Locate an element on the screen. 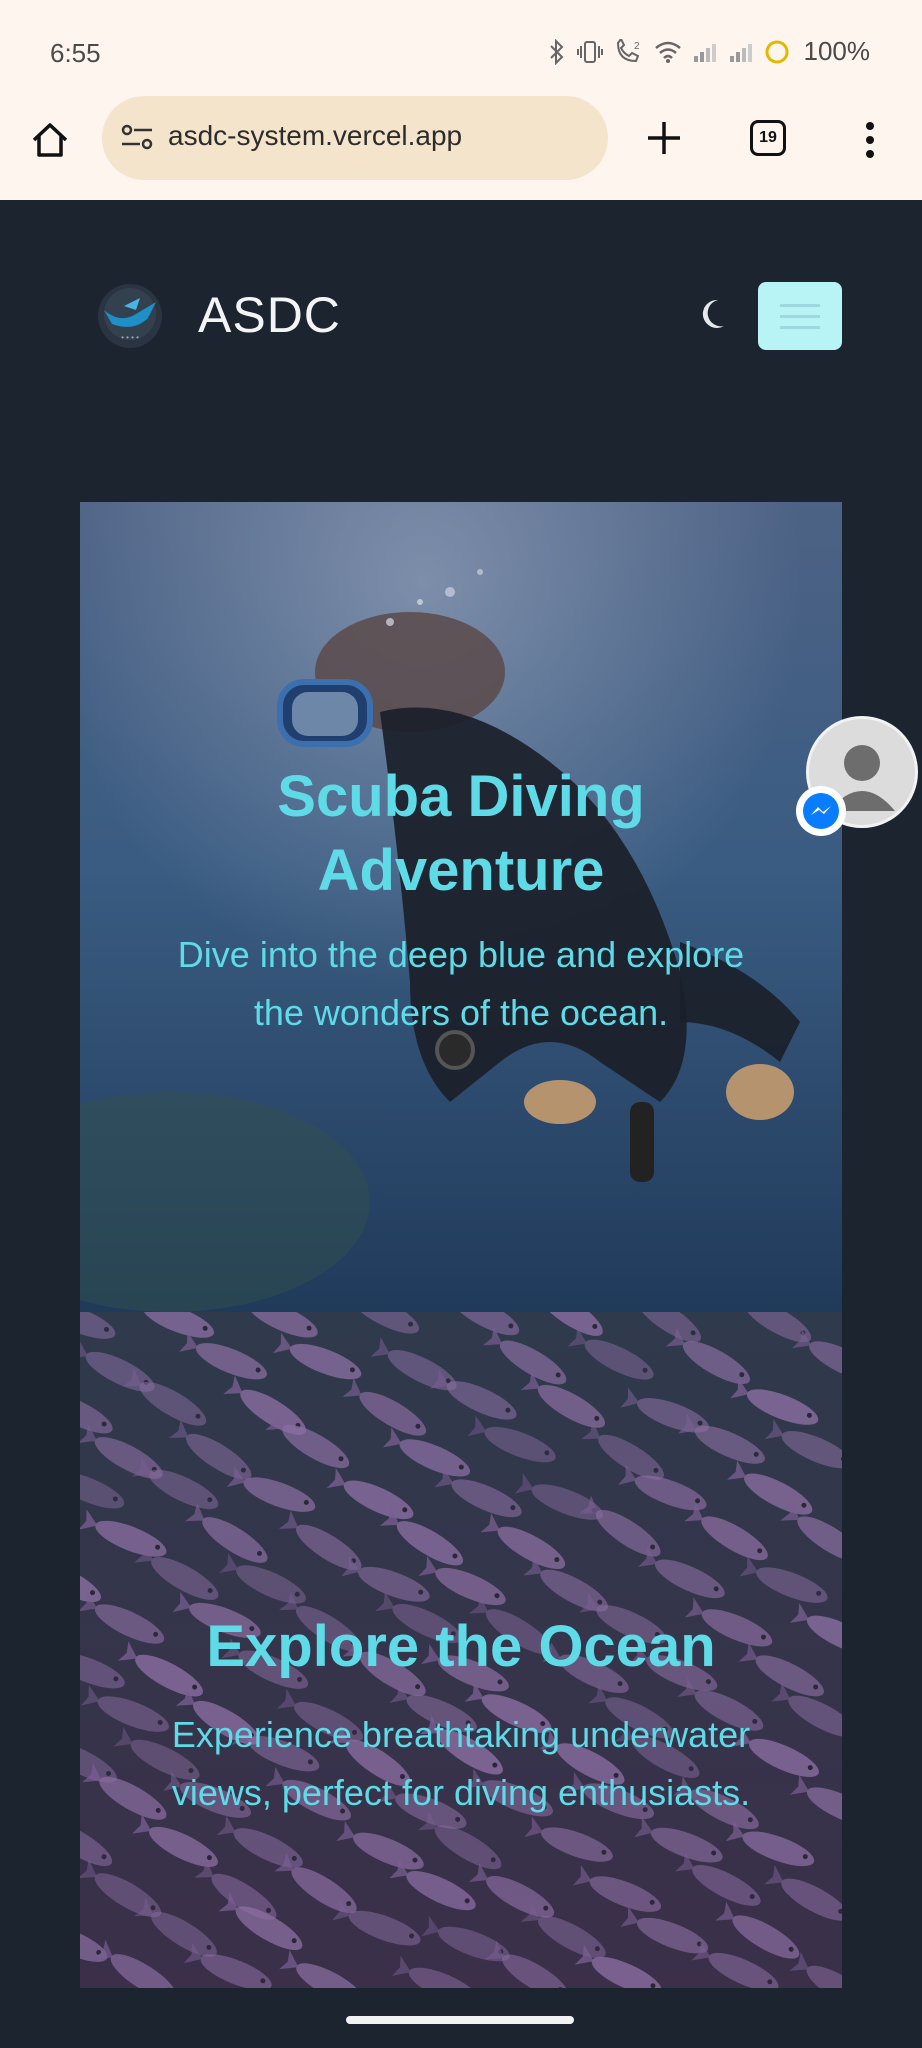 The height and width of the screenshot is (2048, 922). theme-toggle is located at coordinates (717, 317).